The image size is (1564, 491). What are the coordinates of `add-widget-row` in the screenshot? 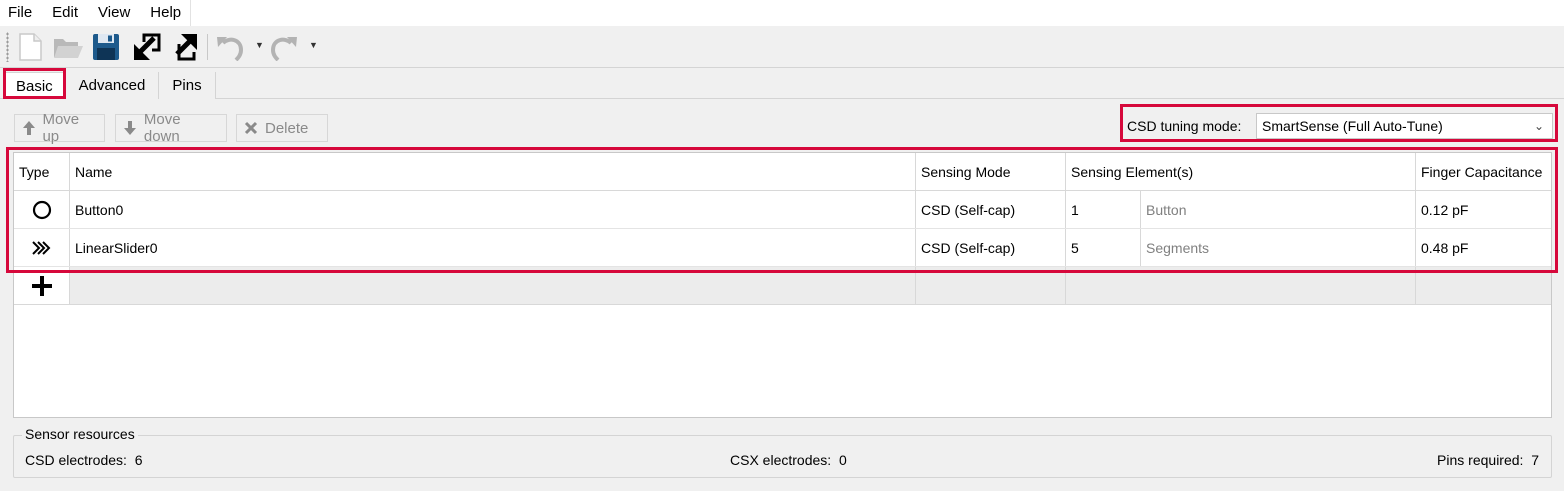 It's located at (782, 286).